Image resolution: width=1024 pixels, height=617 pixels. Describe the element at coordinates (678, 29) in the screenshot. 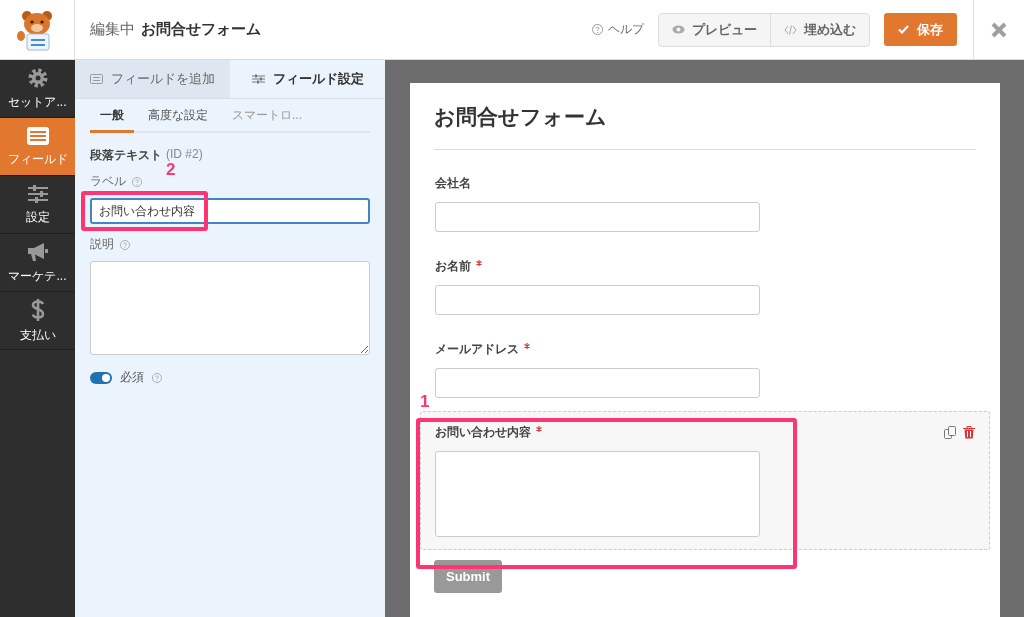

I see `eye-icon` at that location.